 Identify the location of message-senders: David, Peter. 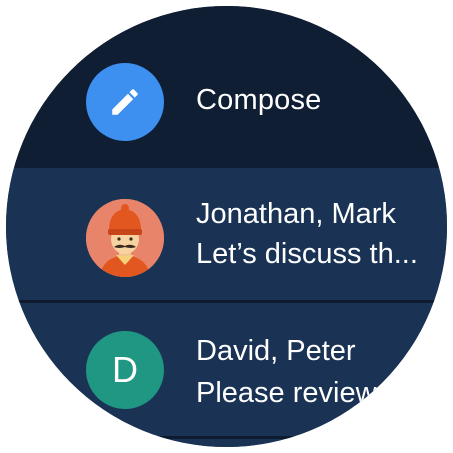
(276, 351).